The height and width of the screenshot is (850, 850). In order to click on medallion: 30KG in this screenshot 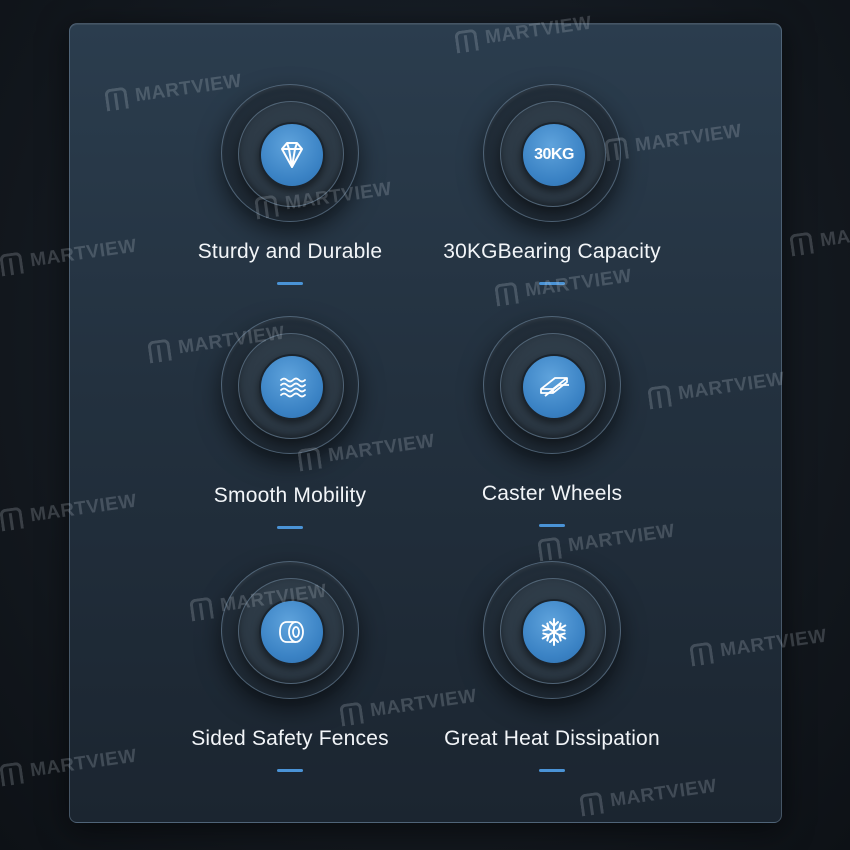, I will do `click(552, 153)`.